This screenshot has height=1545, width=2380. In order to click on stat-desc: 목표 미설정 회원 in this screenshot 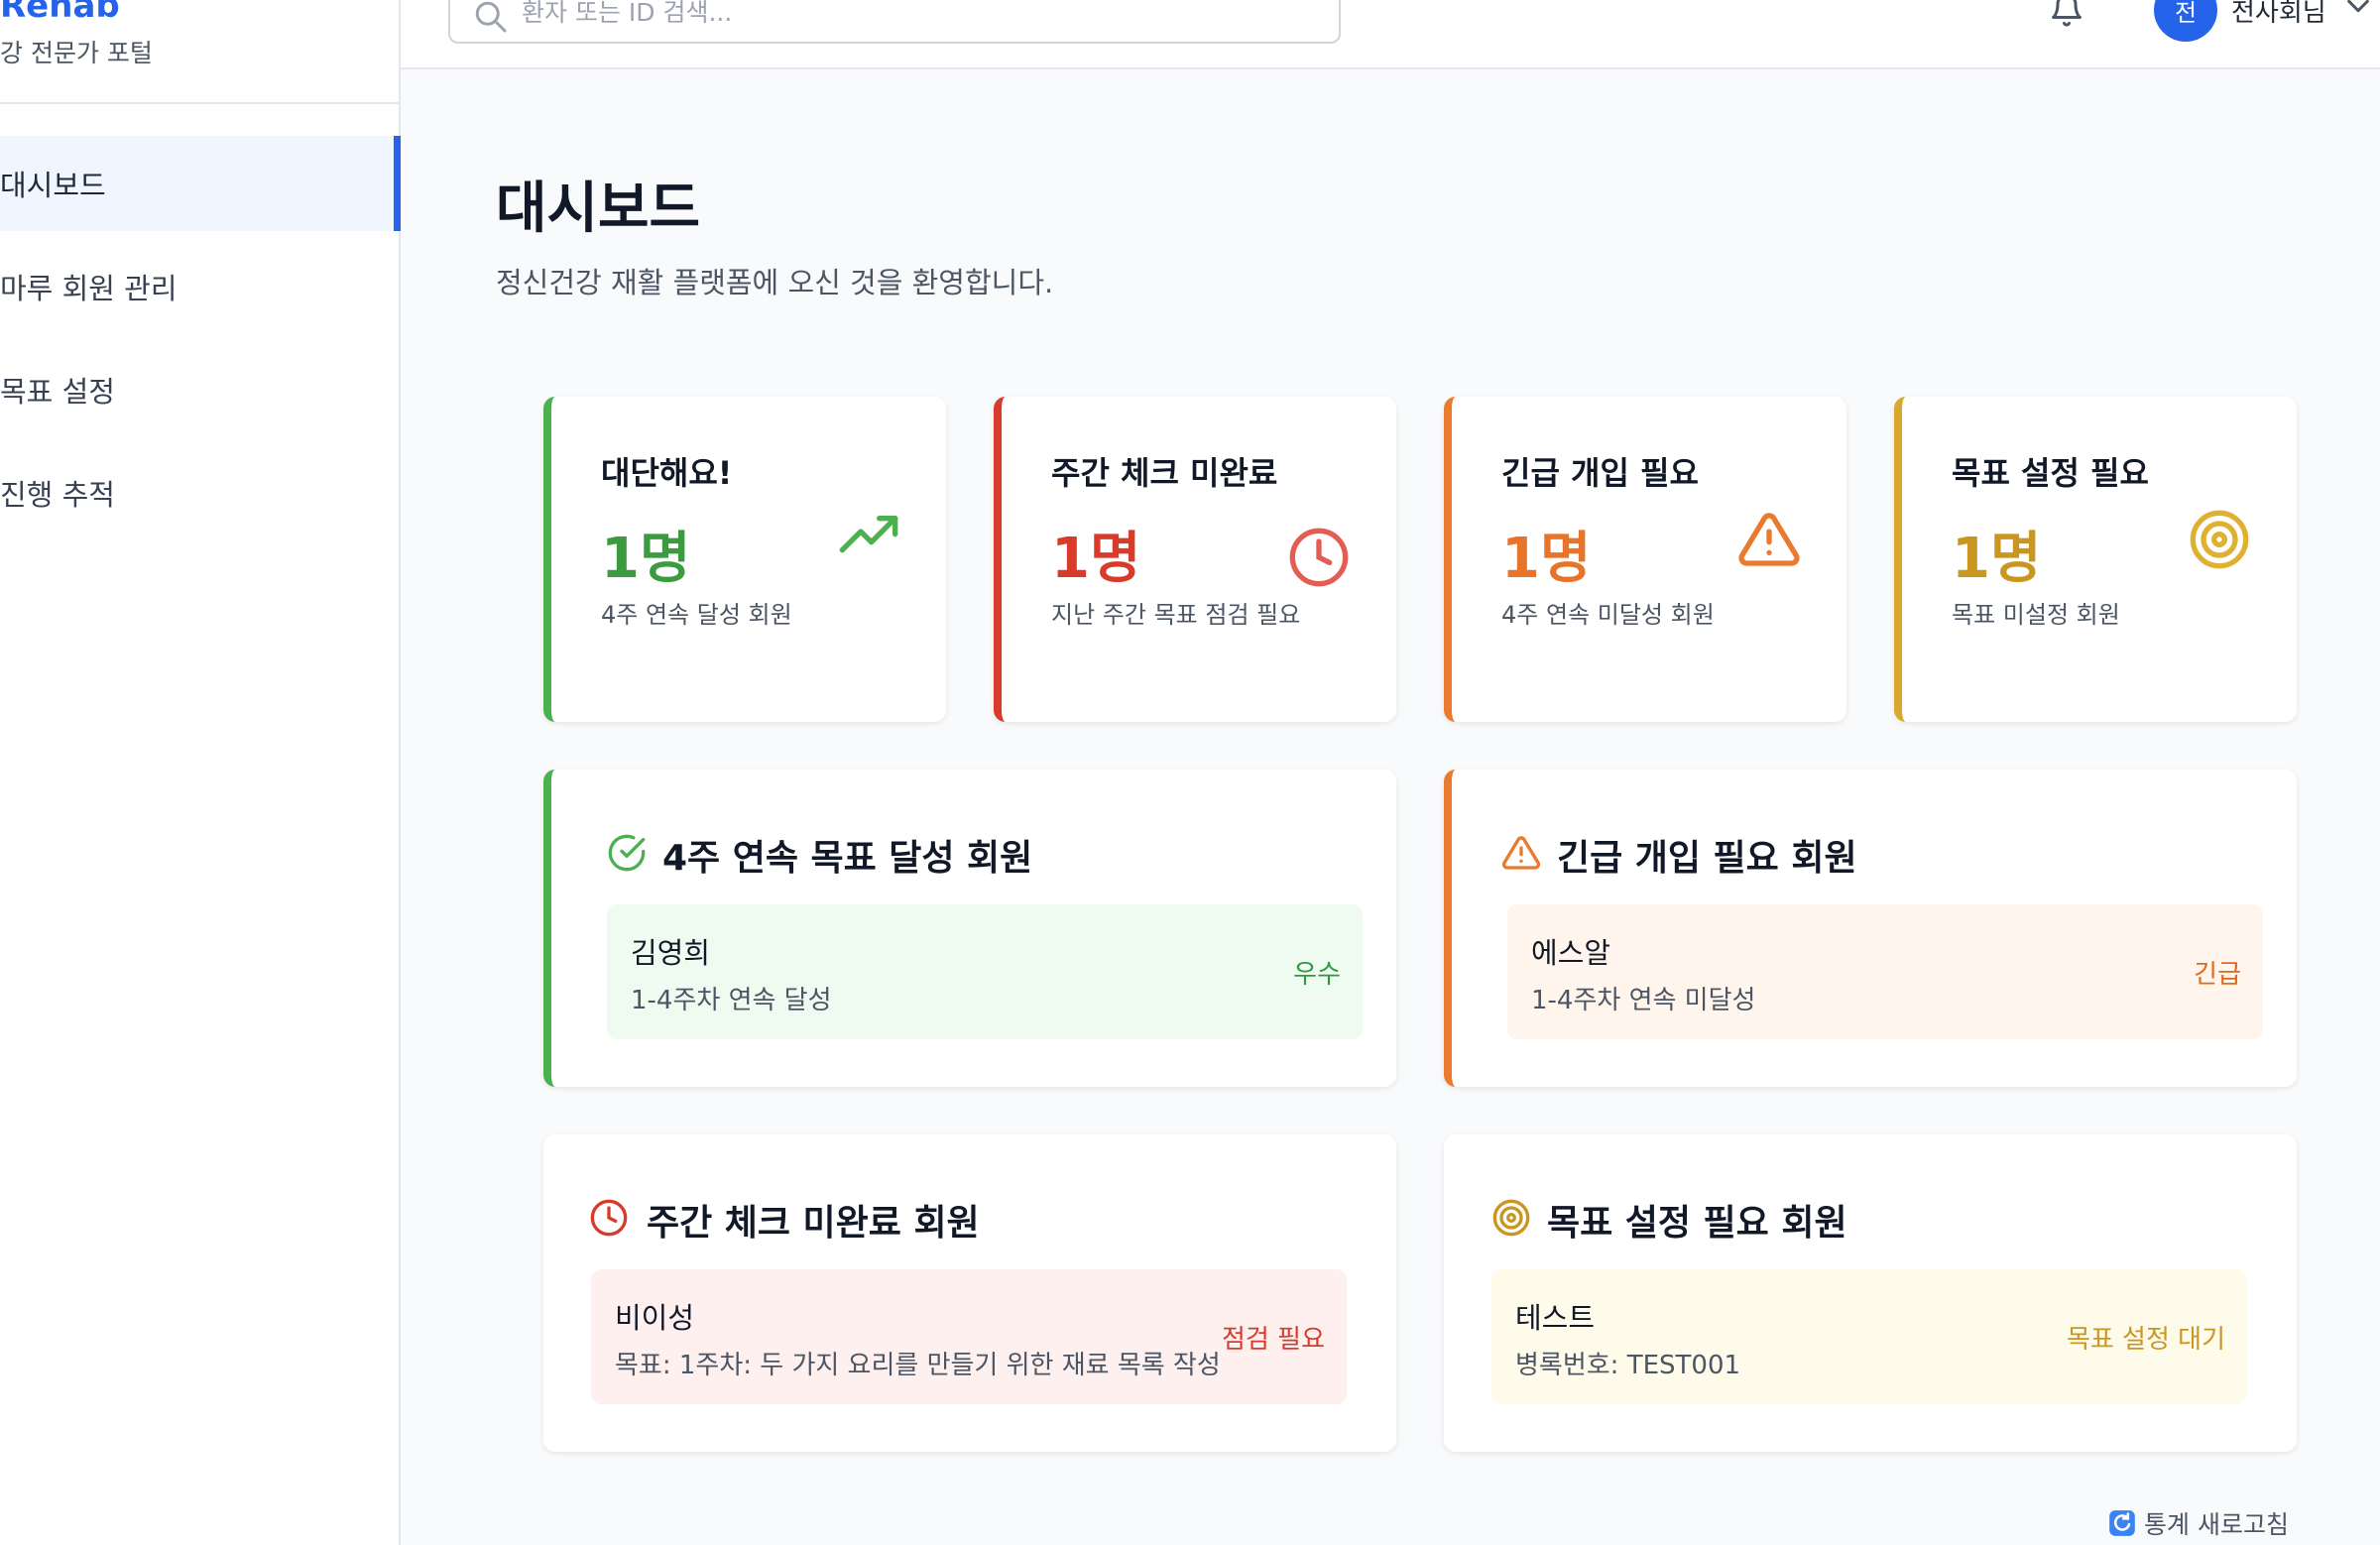, I will do `click(2036, 615)`.